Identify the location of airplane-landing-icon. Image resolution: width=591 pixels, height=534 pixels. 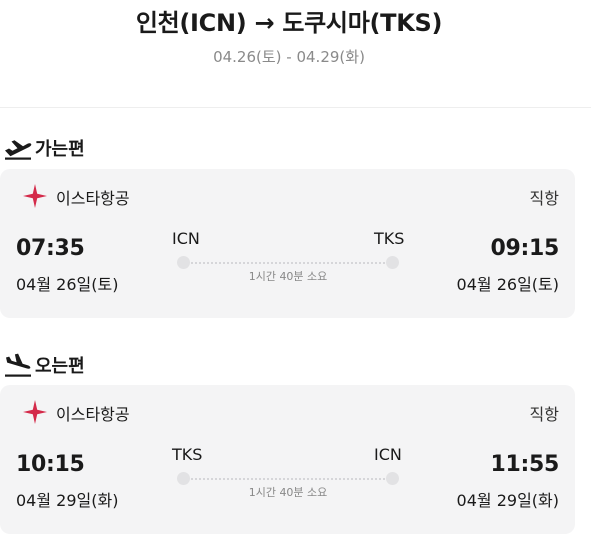
(18, 365).